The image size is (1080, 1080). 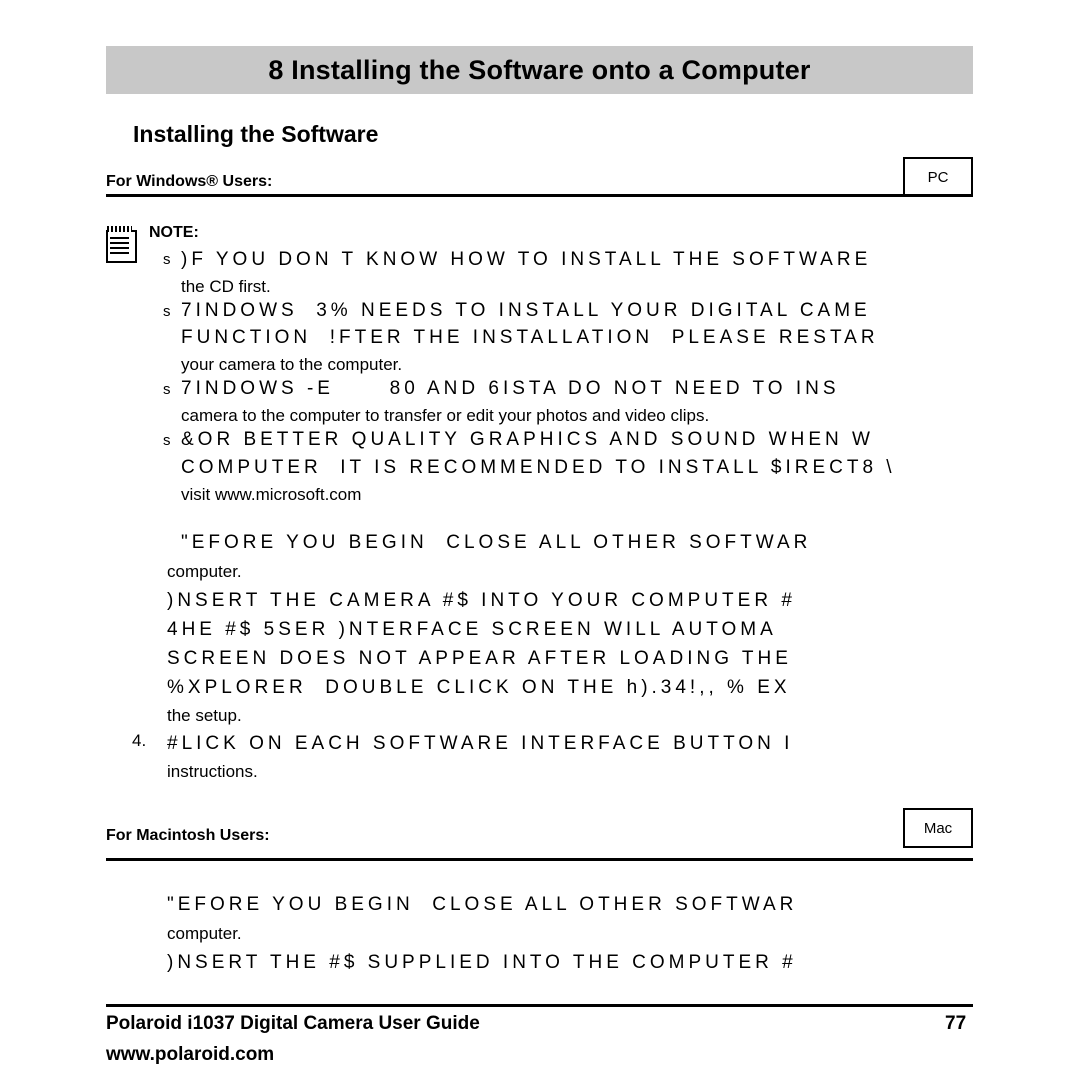 I want to click on note-label: NOTE:, so click(x=174, y=232).